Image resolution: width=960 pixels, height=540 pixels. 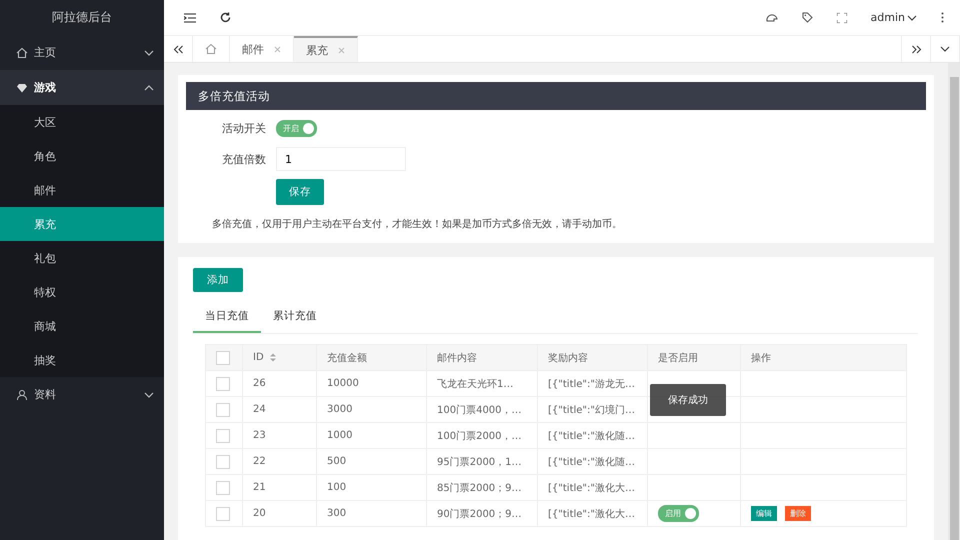 What do you see at coordinates (82, 360) in the screenshot?
I see `submenu-item: 抽奖` at bounding box center [82, 360].